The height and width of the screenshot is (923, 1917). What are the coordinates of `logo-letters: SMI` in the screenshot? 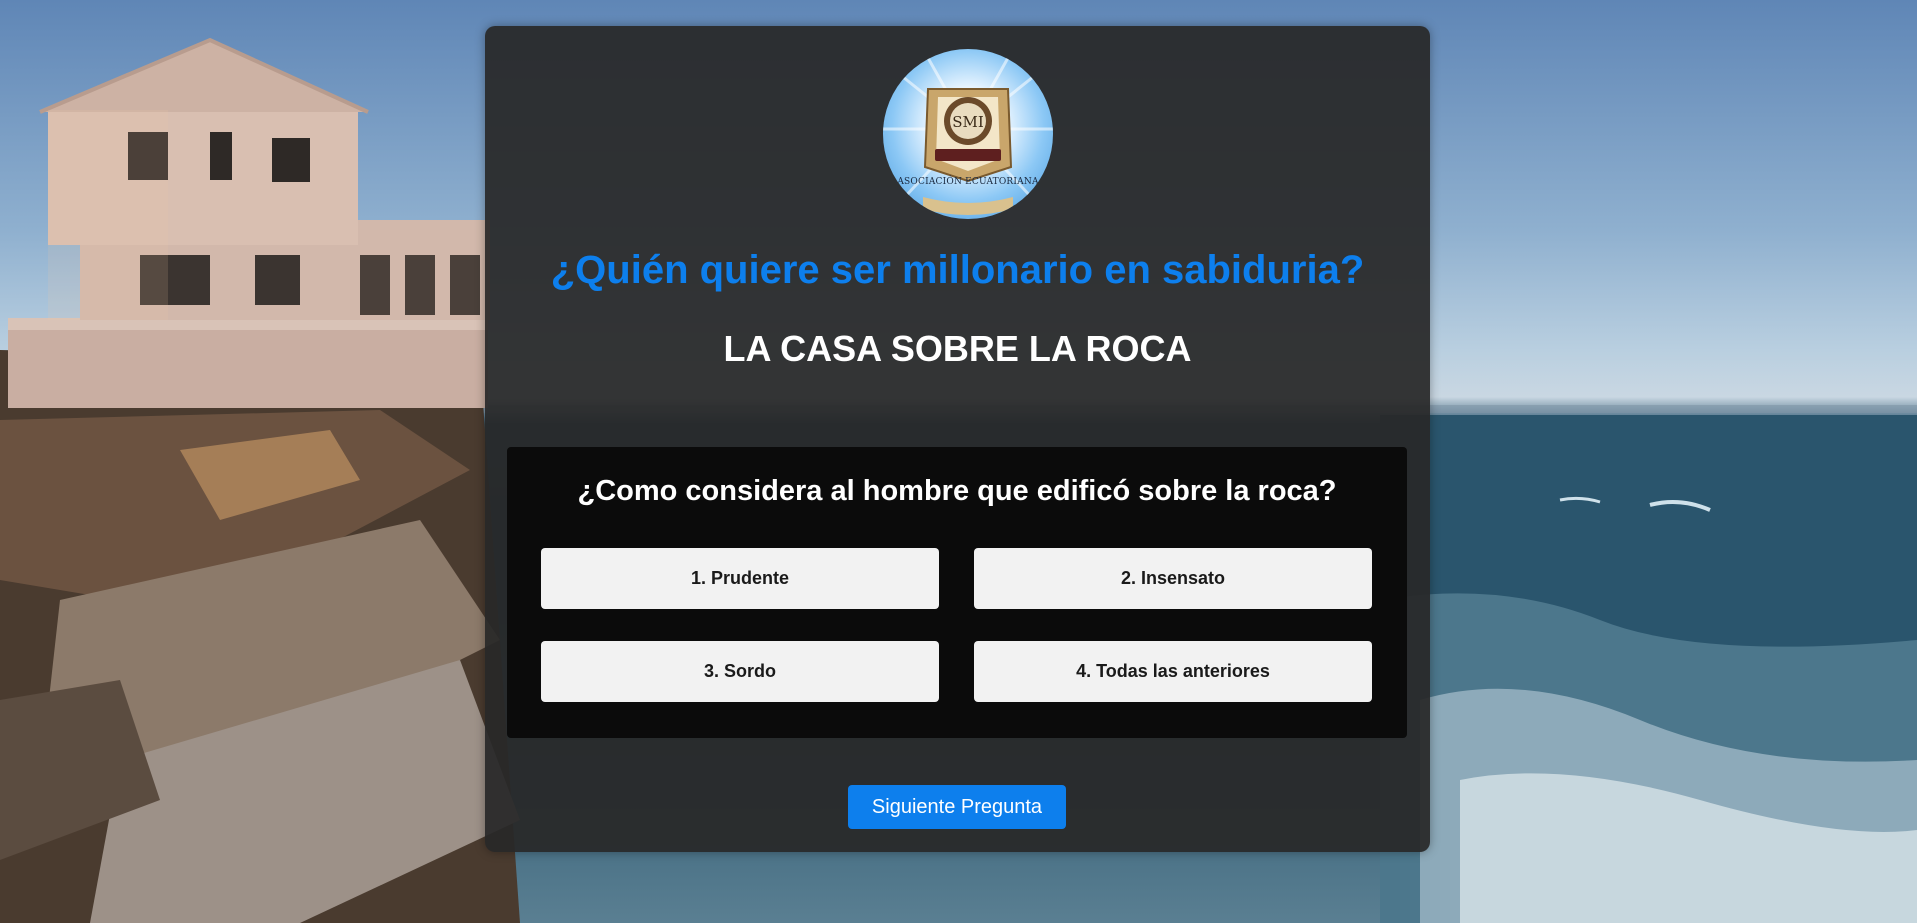 It's located at (968, 122).